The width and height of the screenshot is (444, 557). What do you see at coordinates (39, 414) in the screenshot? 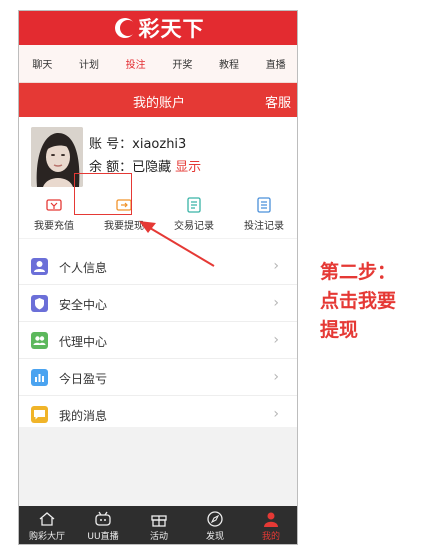
I see `message-icon` at bounding box center [39, 414].